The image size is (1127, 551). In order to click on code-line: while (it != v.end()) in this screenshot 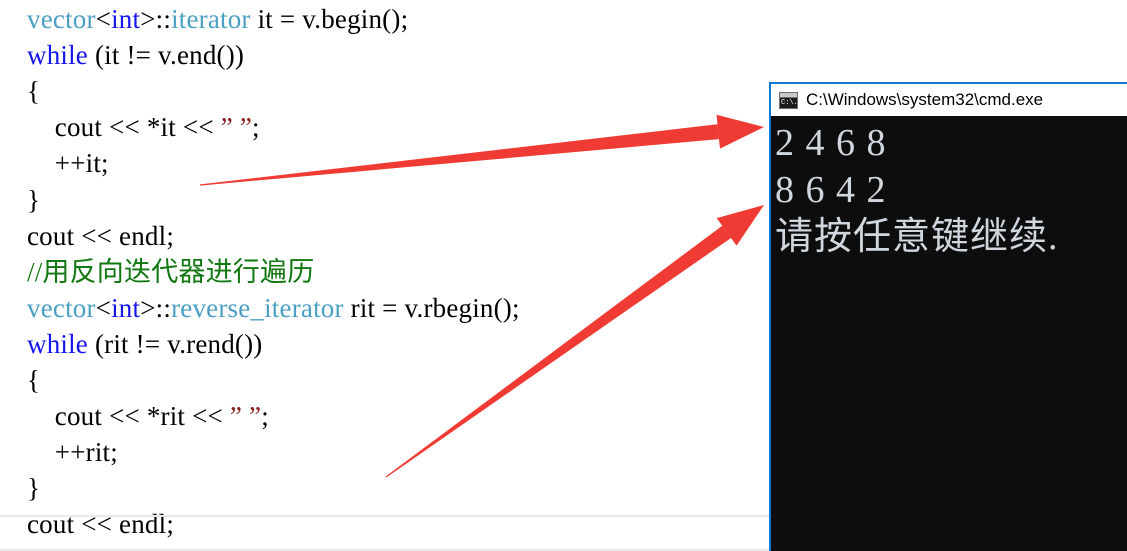, I will do `click(135, 55)`.